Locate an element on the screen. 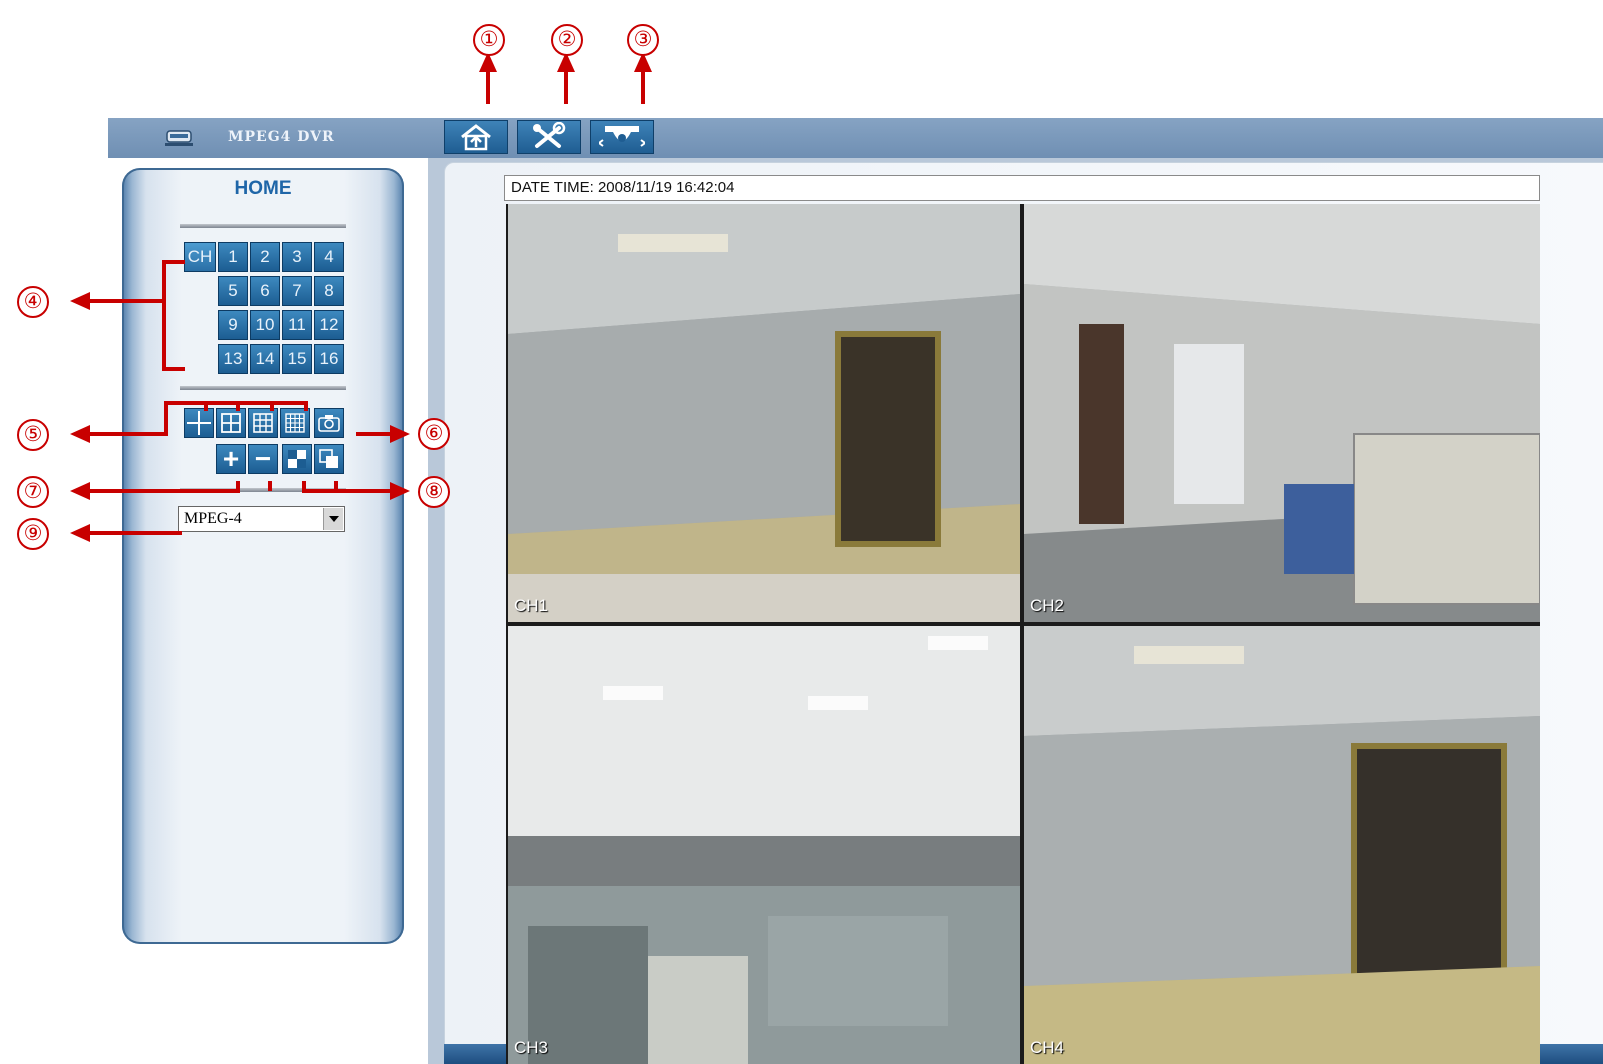 This screenshot has height=1064, width=1603. nine-view-button is located at coordinates (263, 423).